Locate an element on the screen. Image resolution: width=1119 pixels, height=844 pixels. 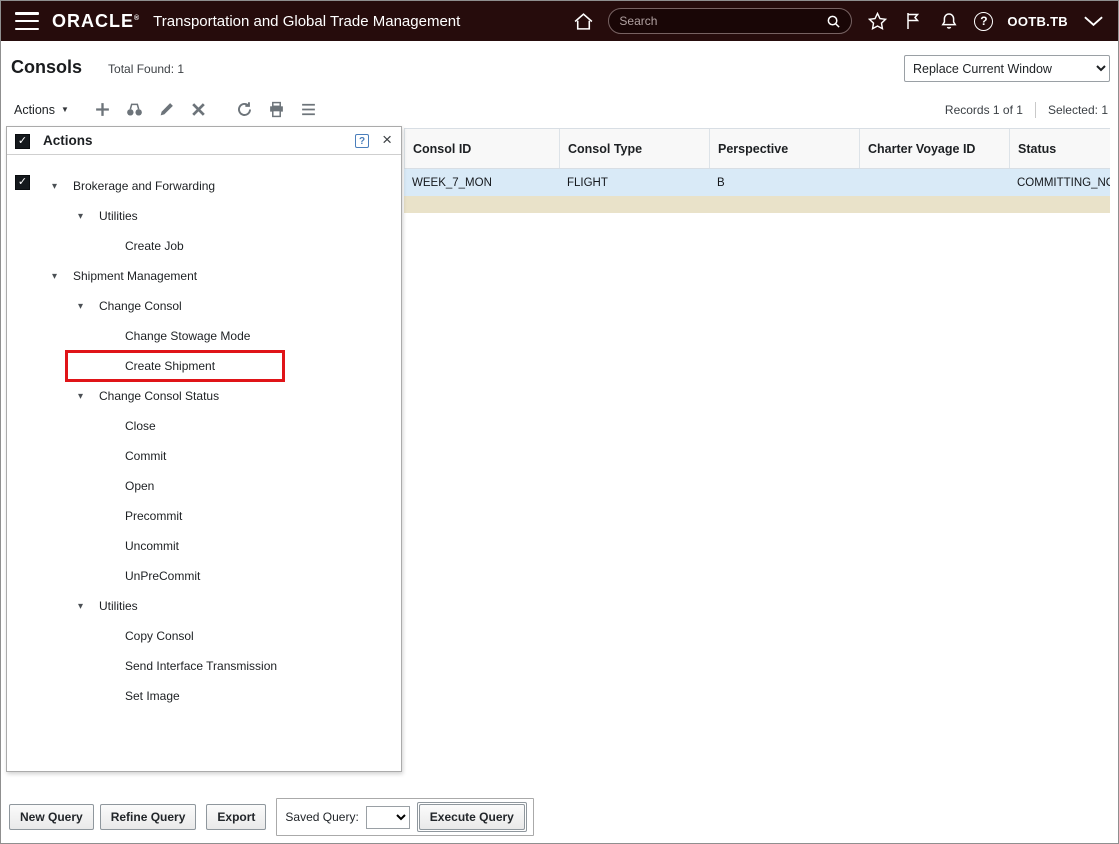
action-item-set-image: Set Image is located at coordinates (204, 696).